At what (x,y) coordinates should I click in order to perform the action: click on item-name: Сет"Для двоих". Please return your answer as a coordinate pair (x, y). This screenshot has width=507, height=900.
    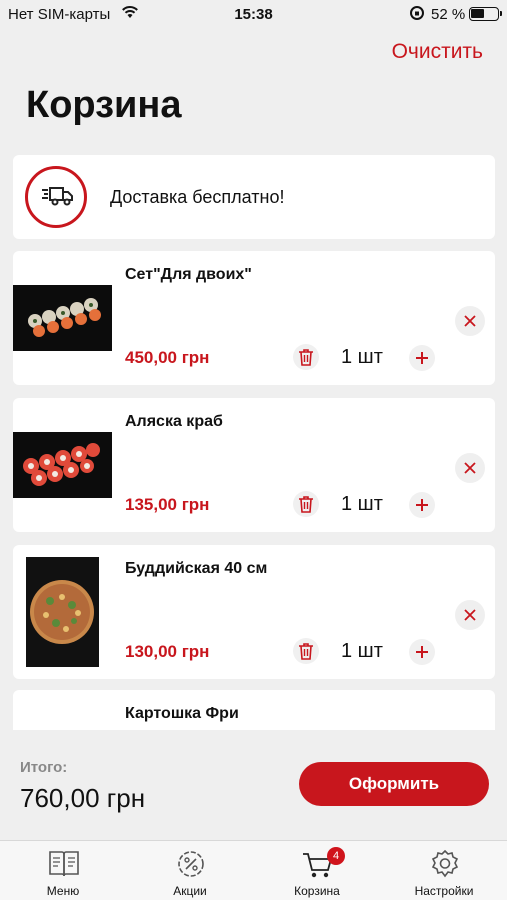
    Looking at the image, I should click on (188, 274).